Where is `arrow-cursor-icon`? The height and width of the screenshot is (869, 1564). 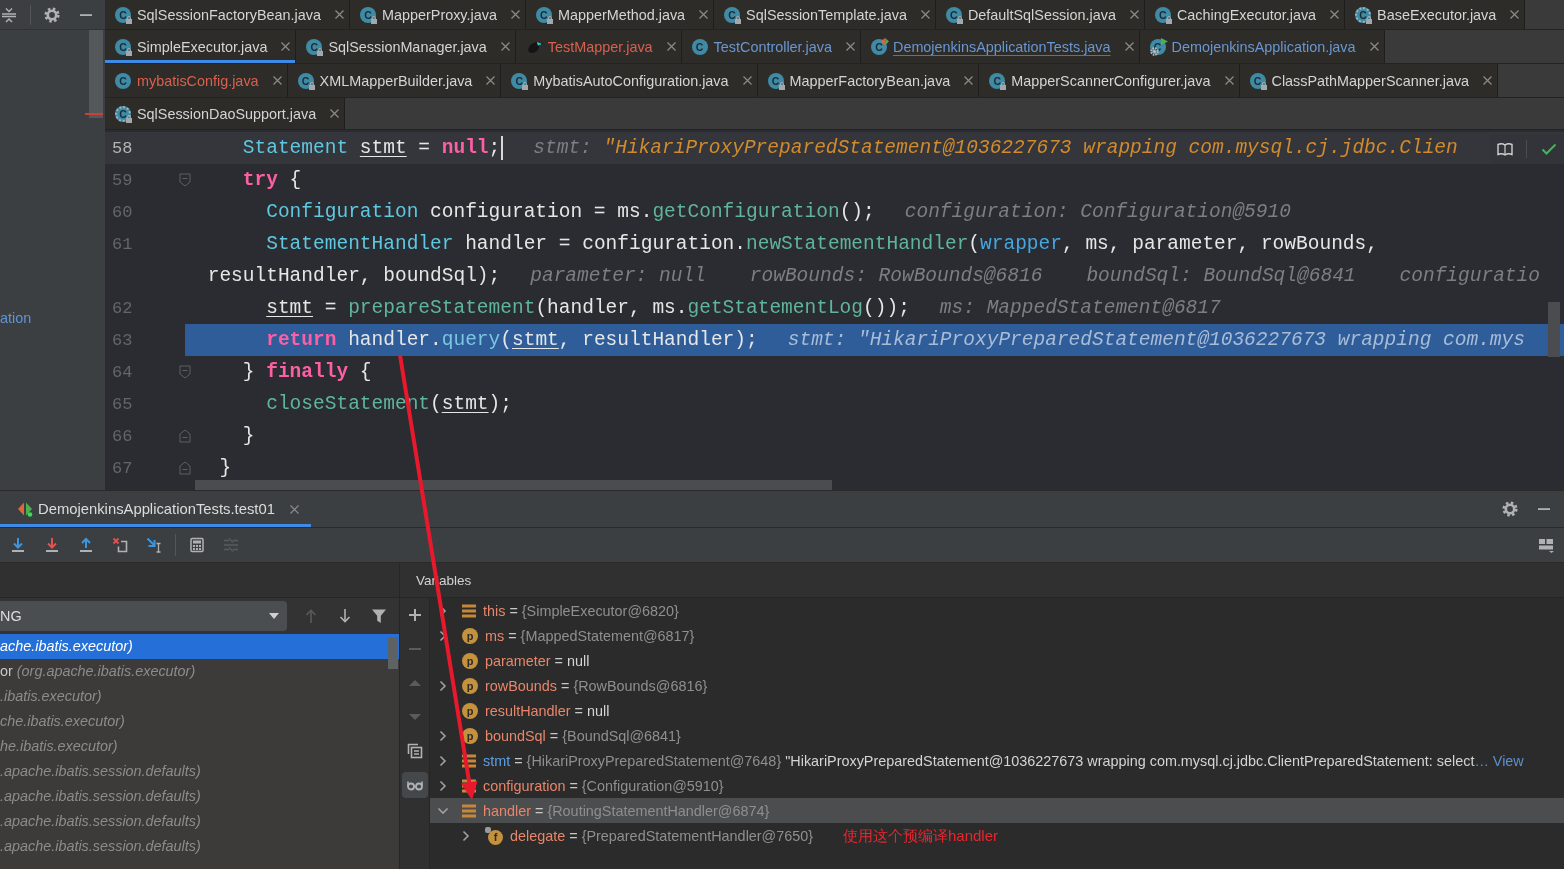 arrow-cursor-icon is located at coordinates (154, 545).